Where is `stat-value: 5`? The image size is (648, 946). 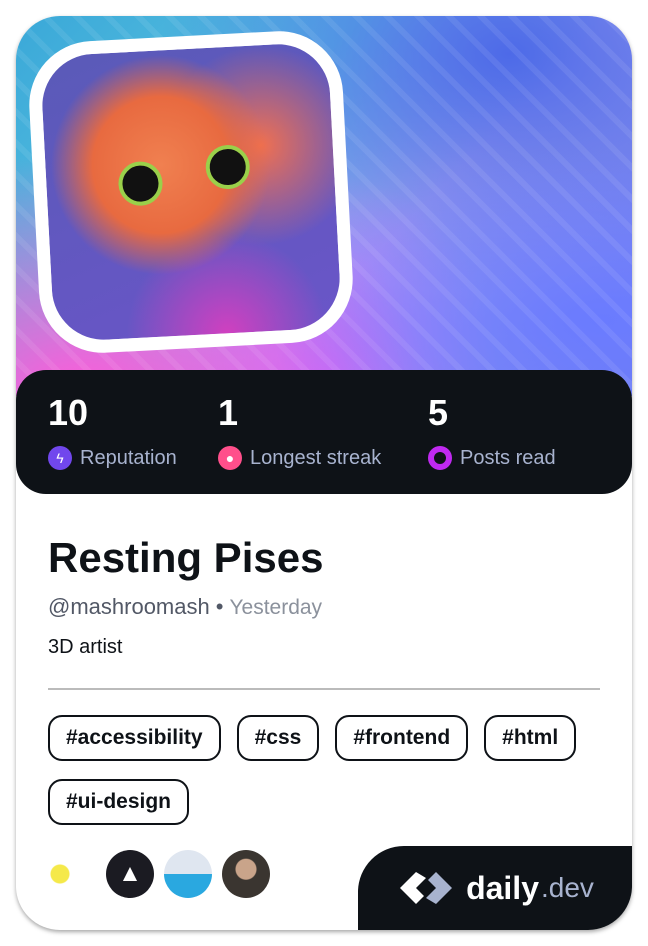 stat-value: 5 is located at coordinates (438, 412).